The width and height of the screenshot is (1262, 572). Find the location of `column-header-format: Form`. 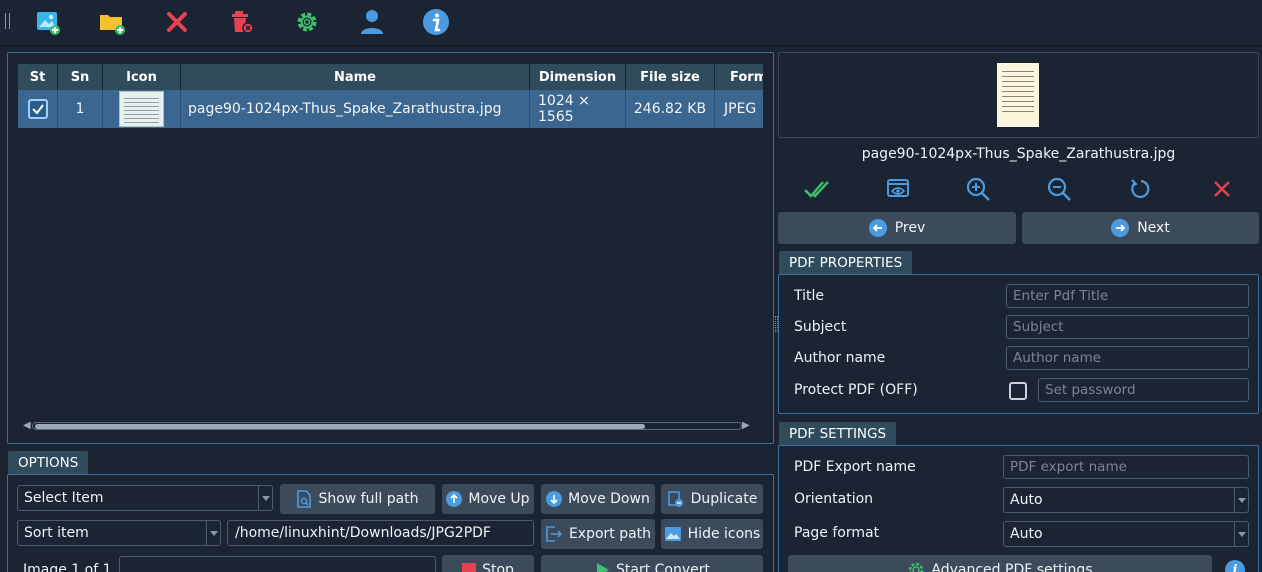

column-header-format: Form is located at coordinates (739, 77).